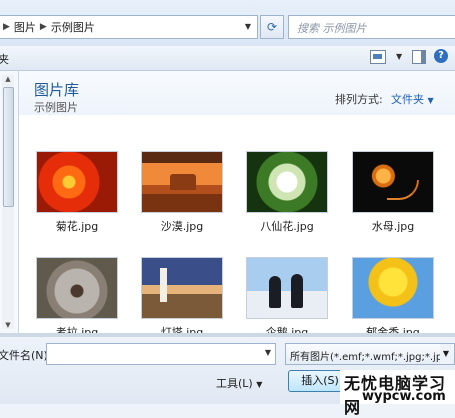 The height and width of the screenshot is (418, 455). I want to click on tools-button: 工具(L) ▼, so click(239, 383).